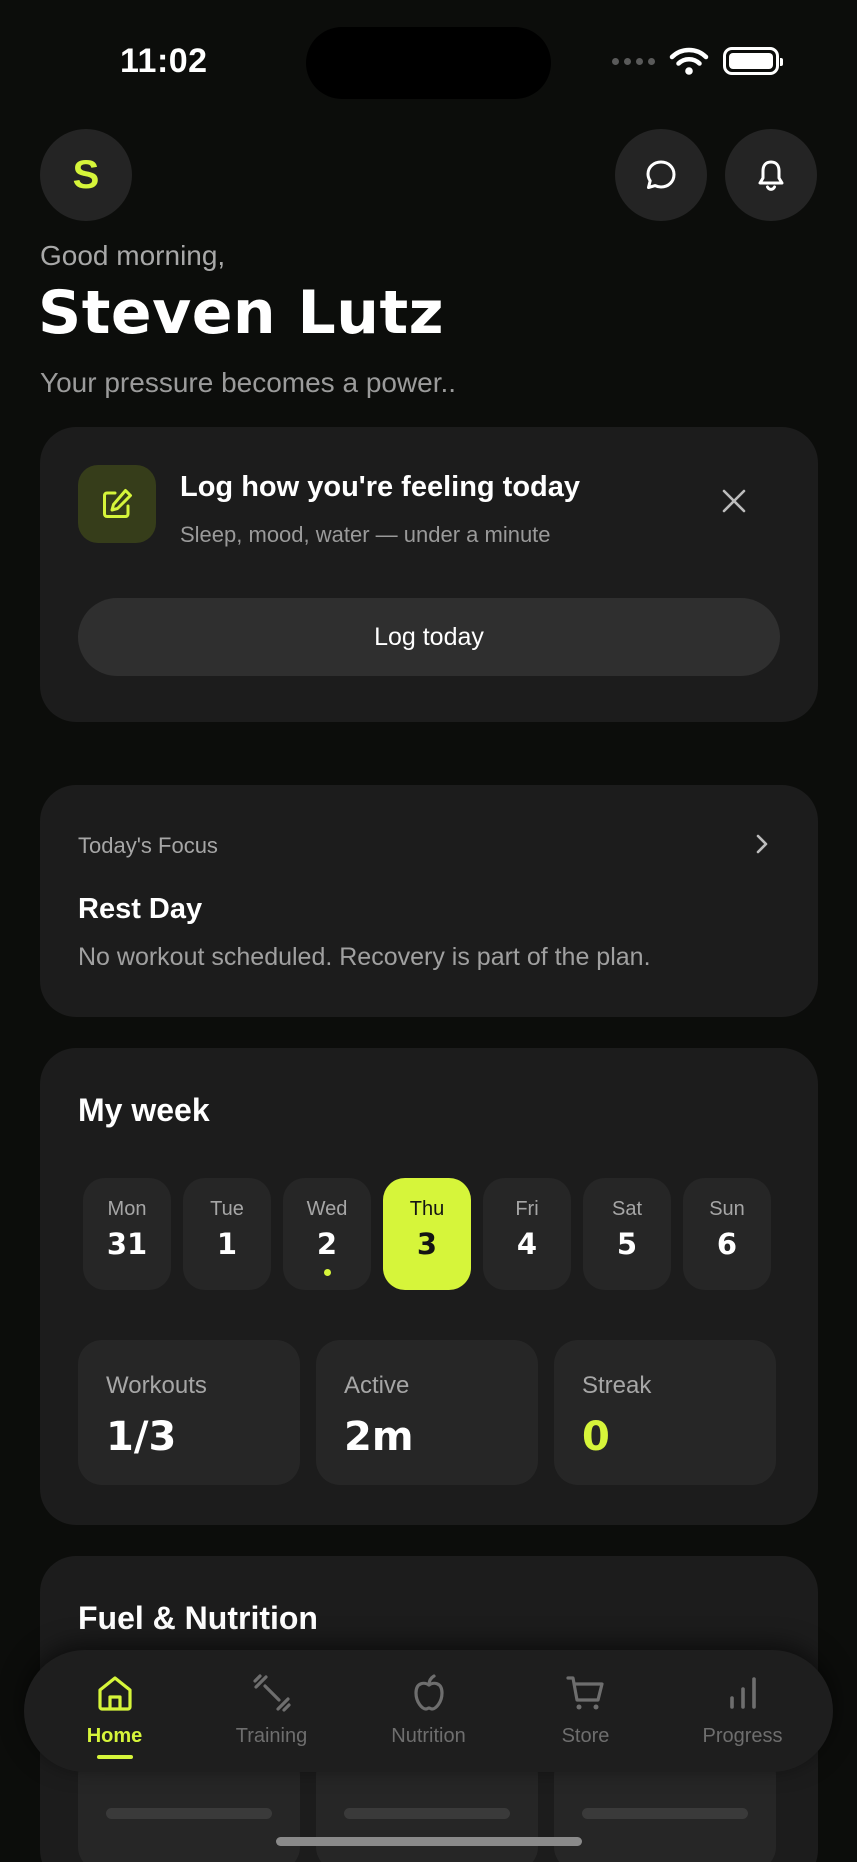 The height and width of the screenshot is (1862, 857). I want to click on week-stats: Workouts 1/3 Active 2m Streak 0, so click(427, 1412).